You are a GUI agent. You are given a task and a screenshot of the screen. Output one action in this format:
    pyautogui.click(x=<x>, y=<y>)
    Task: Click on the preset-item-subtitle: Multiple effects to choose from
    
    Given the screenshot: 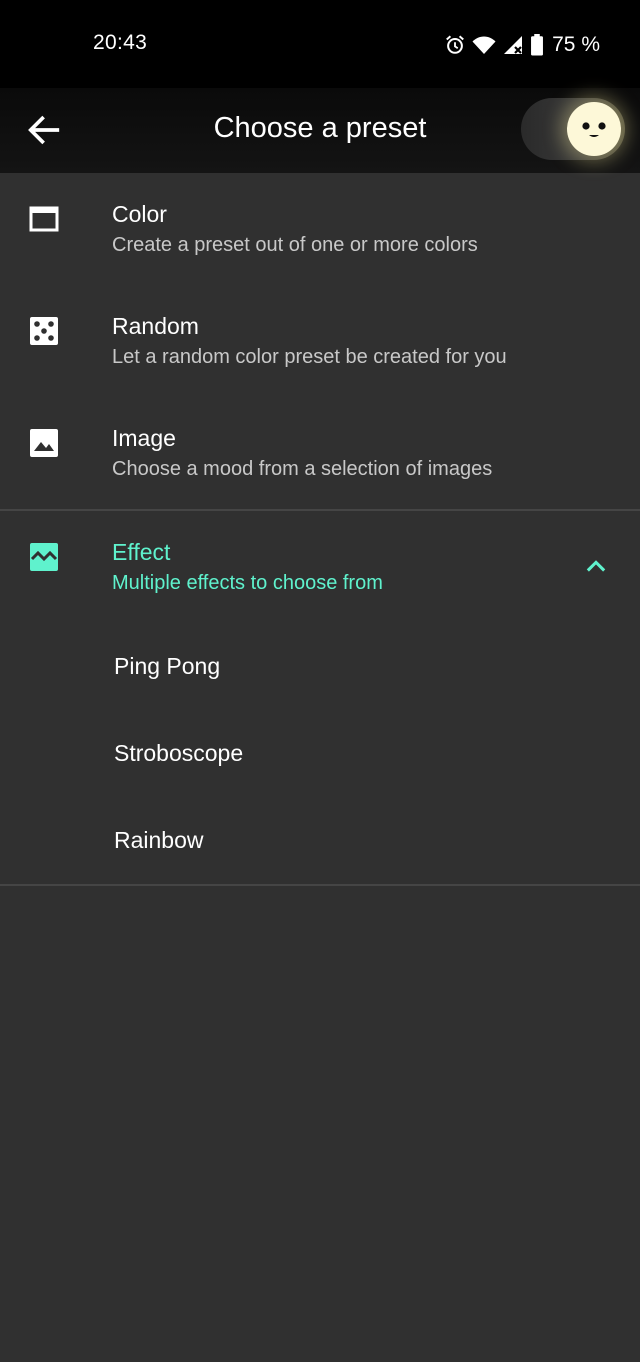 What is the action you would take?
    pyautogui.click(x=247, y=583)
    